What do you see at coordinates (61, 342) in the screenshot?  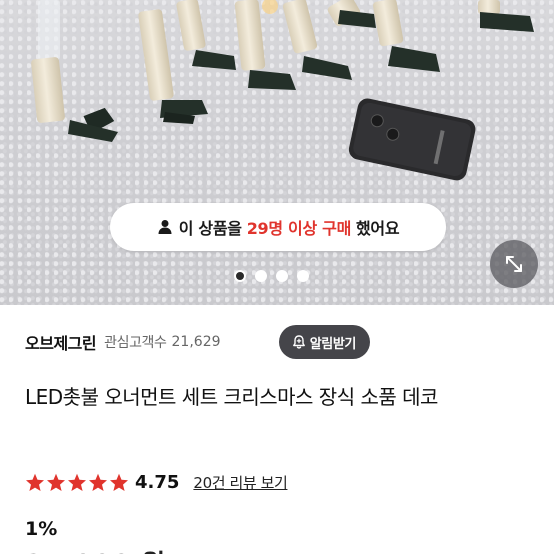 I see `store-name: 오브제그린` at bounding box center [61, 342].